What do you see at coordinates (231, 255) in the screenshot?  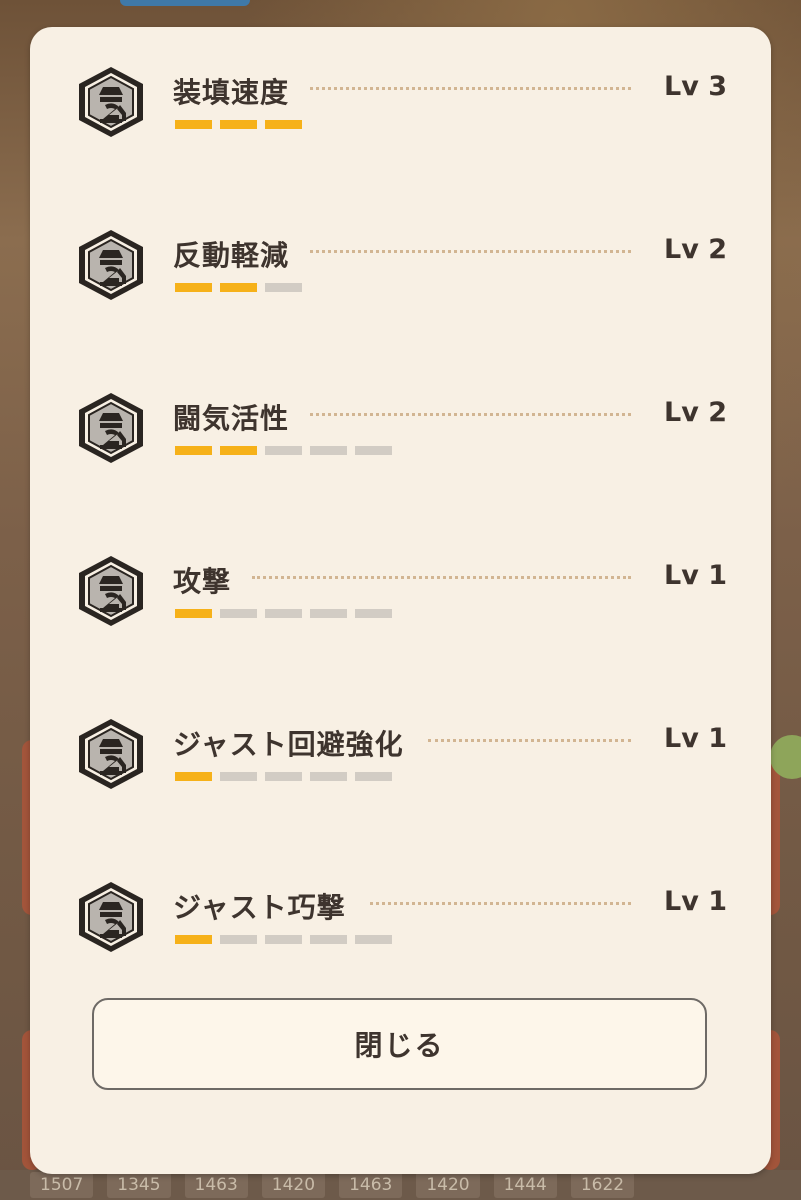 I see `skill-name: 反動軽減` at bounding box center [231, 255].